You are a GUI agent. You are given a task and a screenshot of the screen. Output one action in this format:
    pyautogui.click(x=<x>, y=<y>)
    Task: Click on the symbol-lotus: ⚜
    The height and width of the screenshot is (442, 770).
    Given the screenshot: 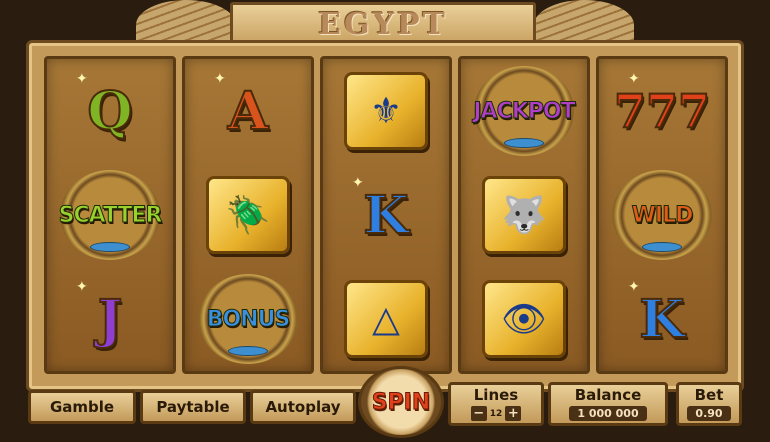 What is the action you would take?
    pyautogui.click(x=386, y=111)
    